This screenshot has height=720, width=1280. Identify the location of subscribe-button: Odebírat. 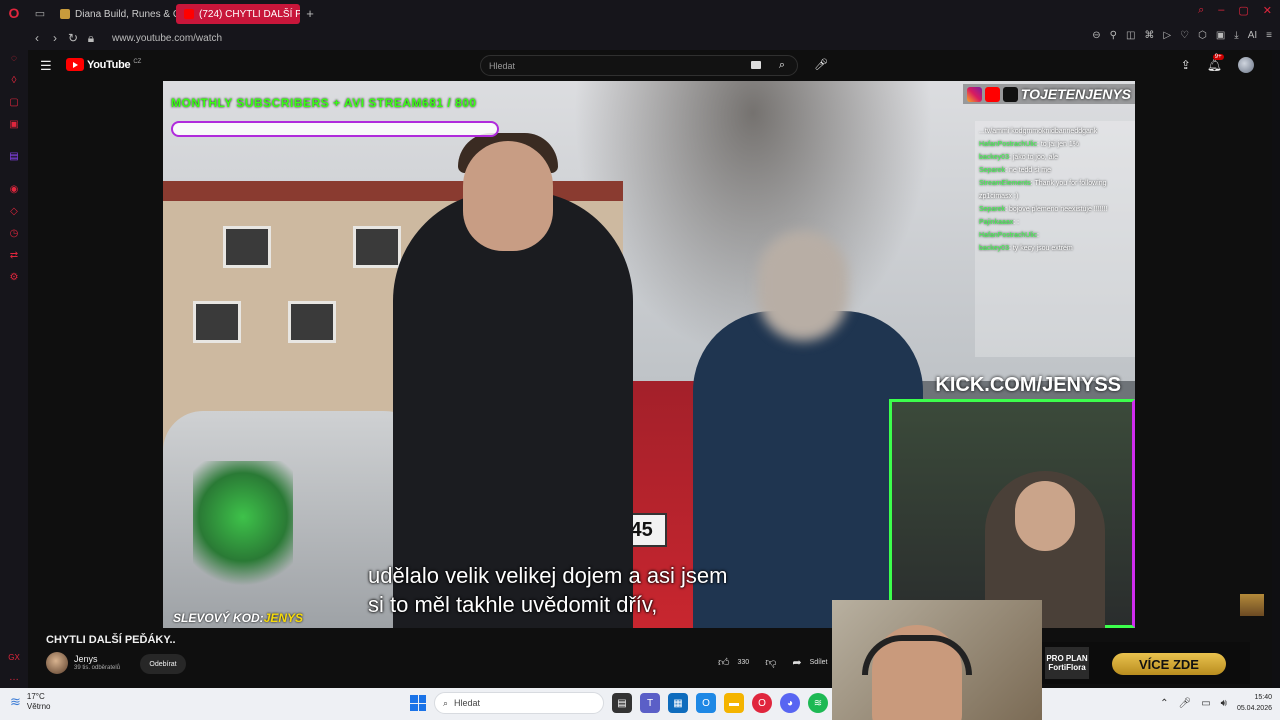
(163, 664).